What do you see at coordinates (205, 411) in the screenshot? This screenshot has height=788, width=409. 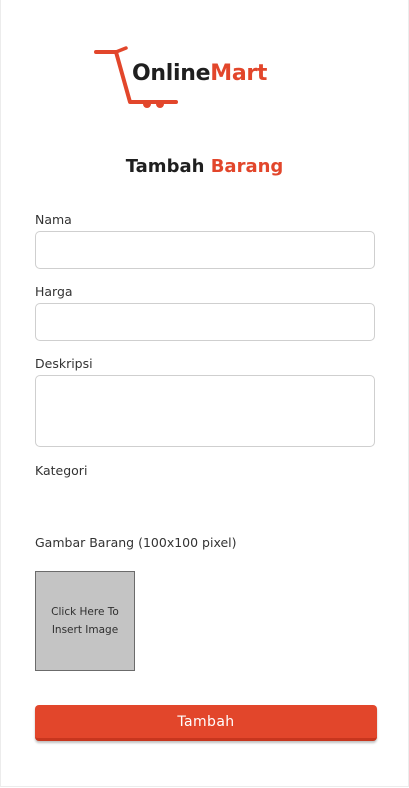 I see `deskripsi-textarea` at bounding box center [205, 411].